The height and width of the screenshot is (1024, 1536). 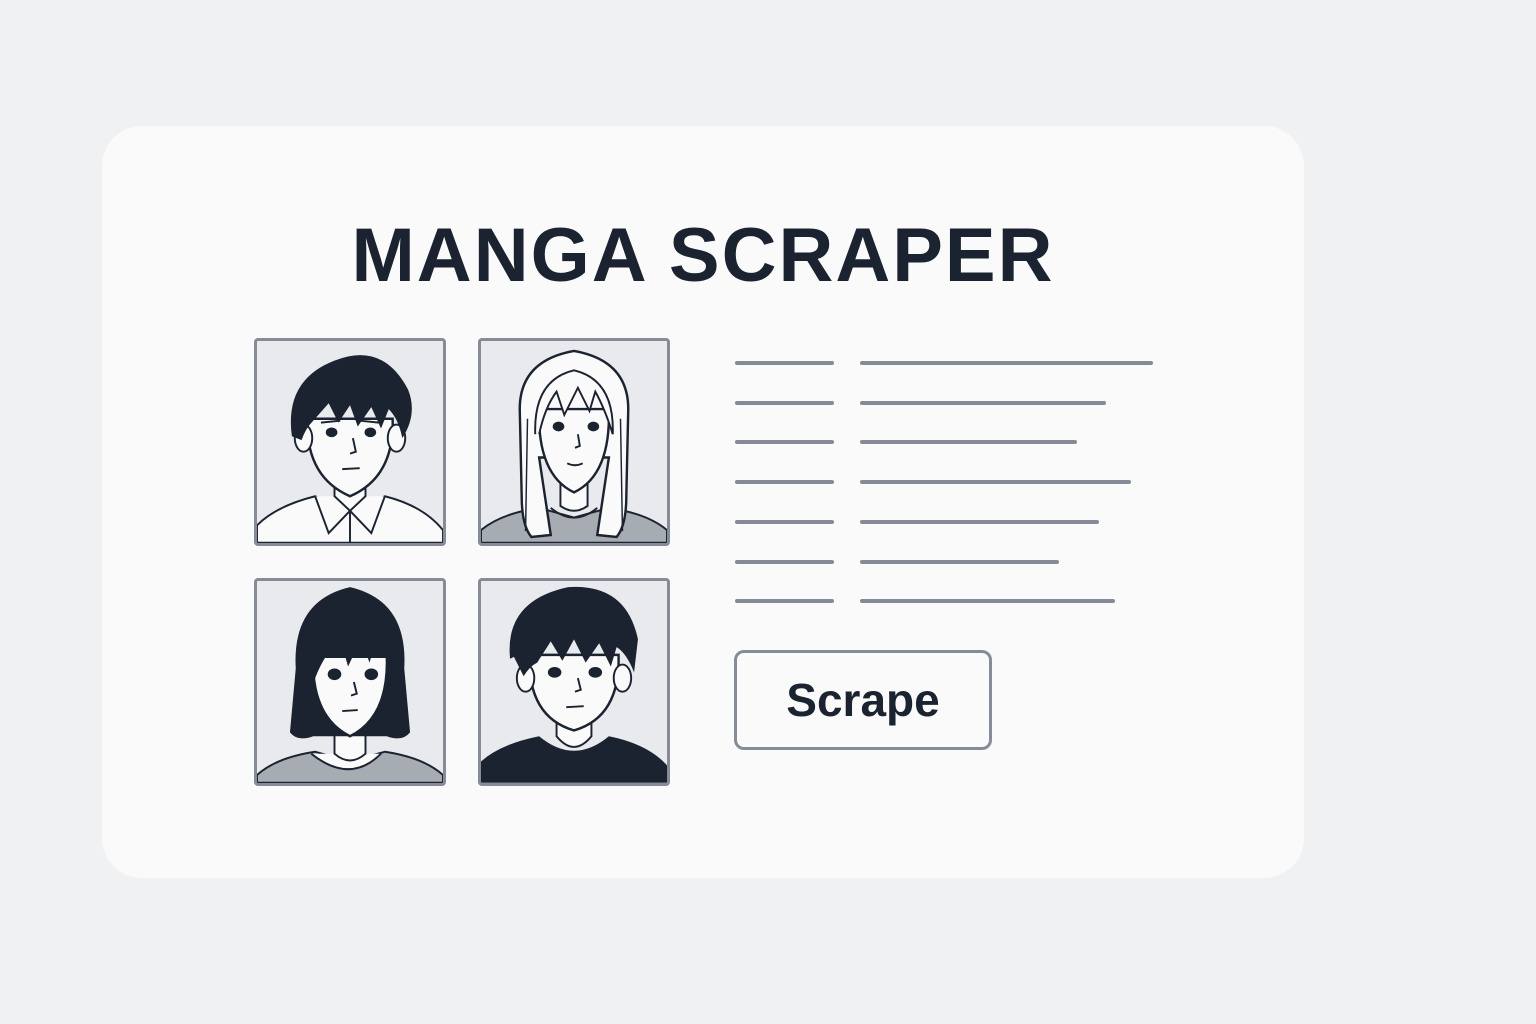 I want to click on character-thumbnail-boy-dark-shirt, so click(x=574, y=682).